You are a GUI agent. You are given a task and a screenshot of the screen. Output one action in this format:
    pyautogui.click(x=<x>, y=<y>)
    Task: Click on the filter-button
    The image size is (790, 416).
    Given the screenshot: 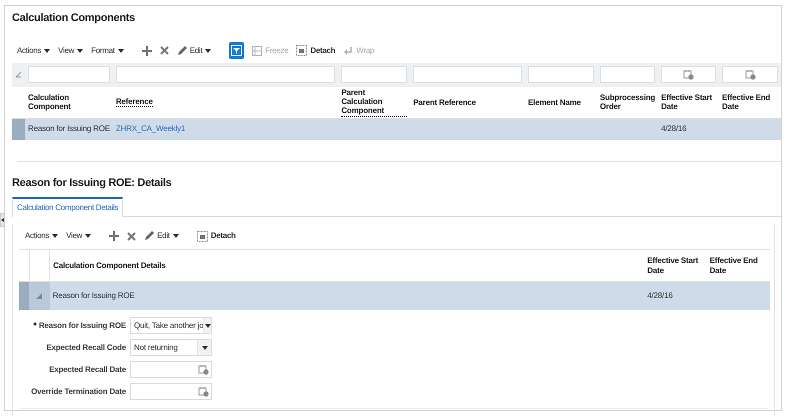 What is the action you would take?
    pyautogui.click(x=236, y=50)
    